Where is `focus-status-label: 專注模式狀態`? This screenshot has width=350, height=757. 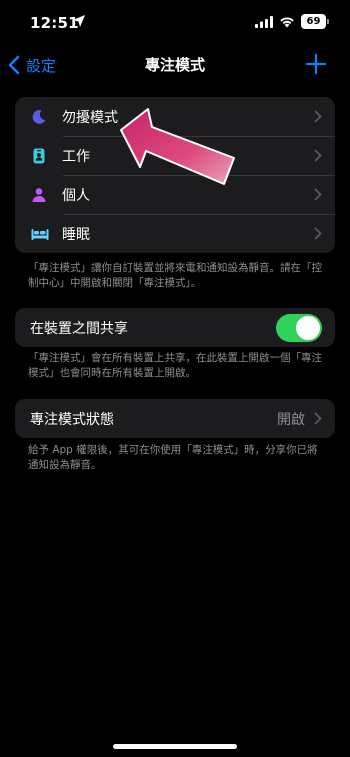
focus-status-label: 專注模式狀態 is located at coordinates (72, 419).